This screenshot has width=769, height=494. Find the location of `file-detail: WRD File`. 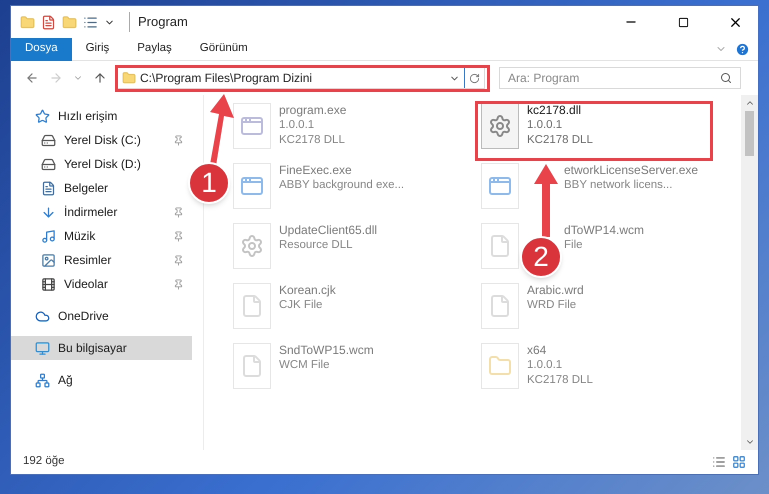

file-detail: WRD File is located at coordinates (552, 305).